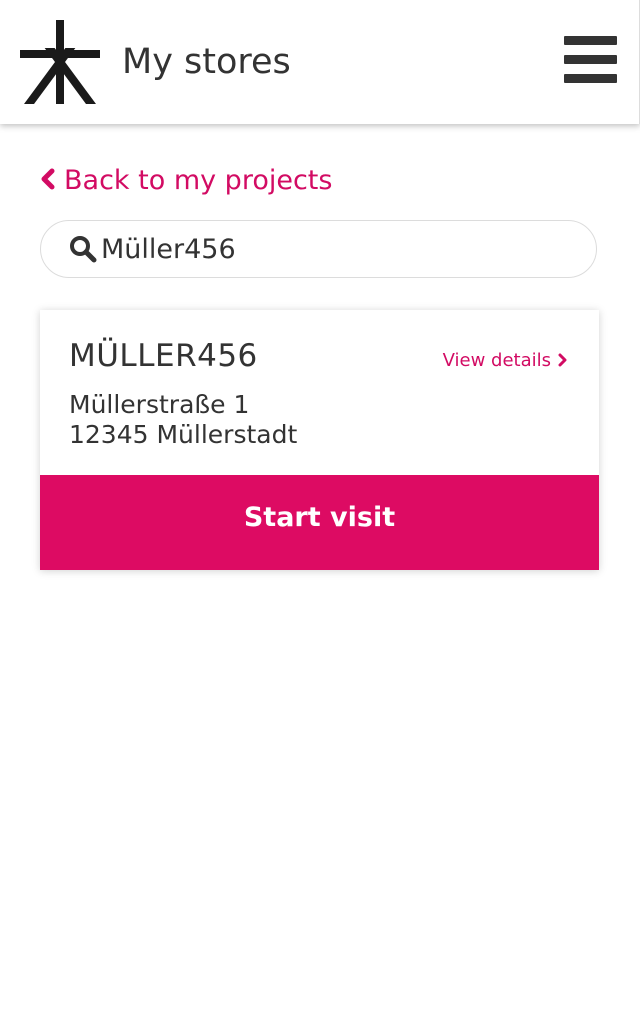 This screenshot has width=640, height=1036. I want to click on store-address: Müllerstraße 1 12345 Müllerstadt, so click(183, 420).